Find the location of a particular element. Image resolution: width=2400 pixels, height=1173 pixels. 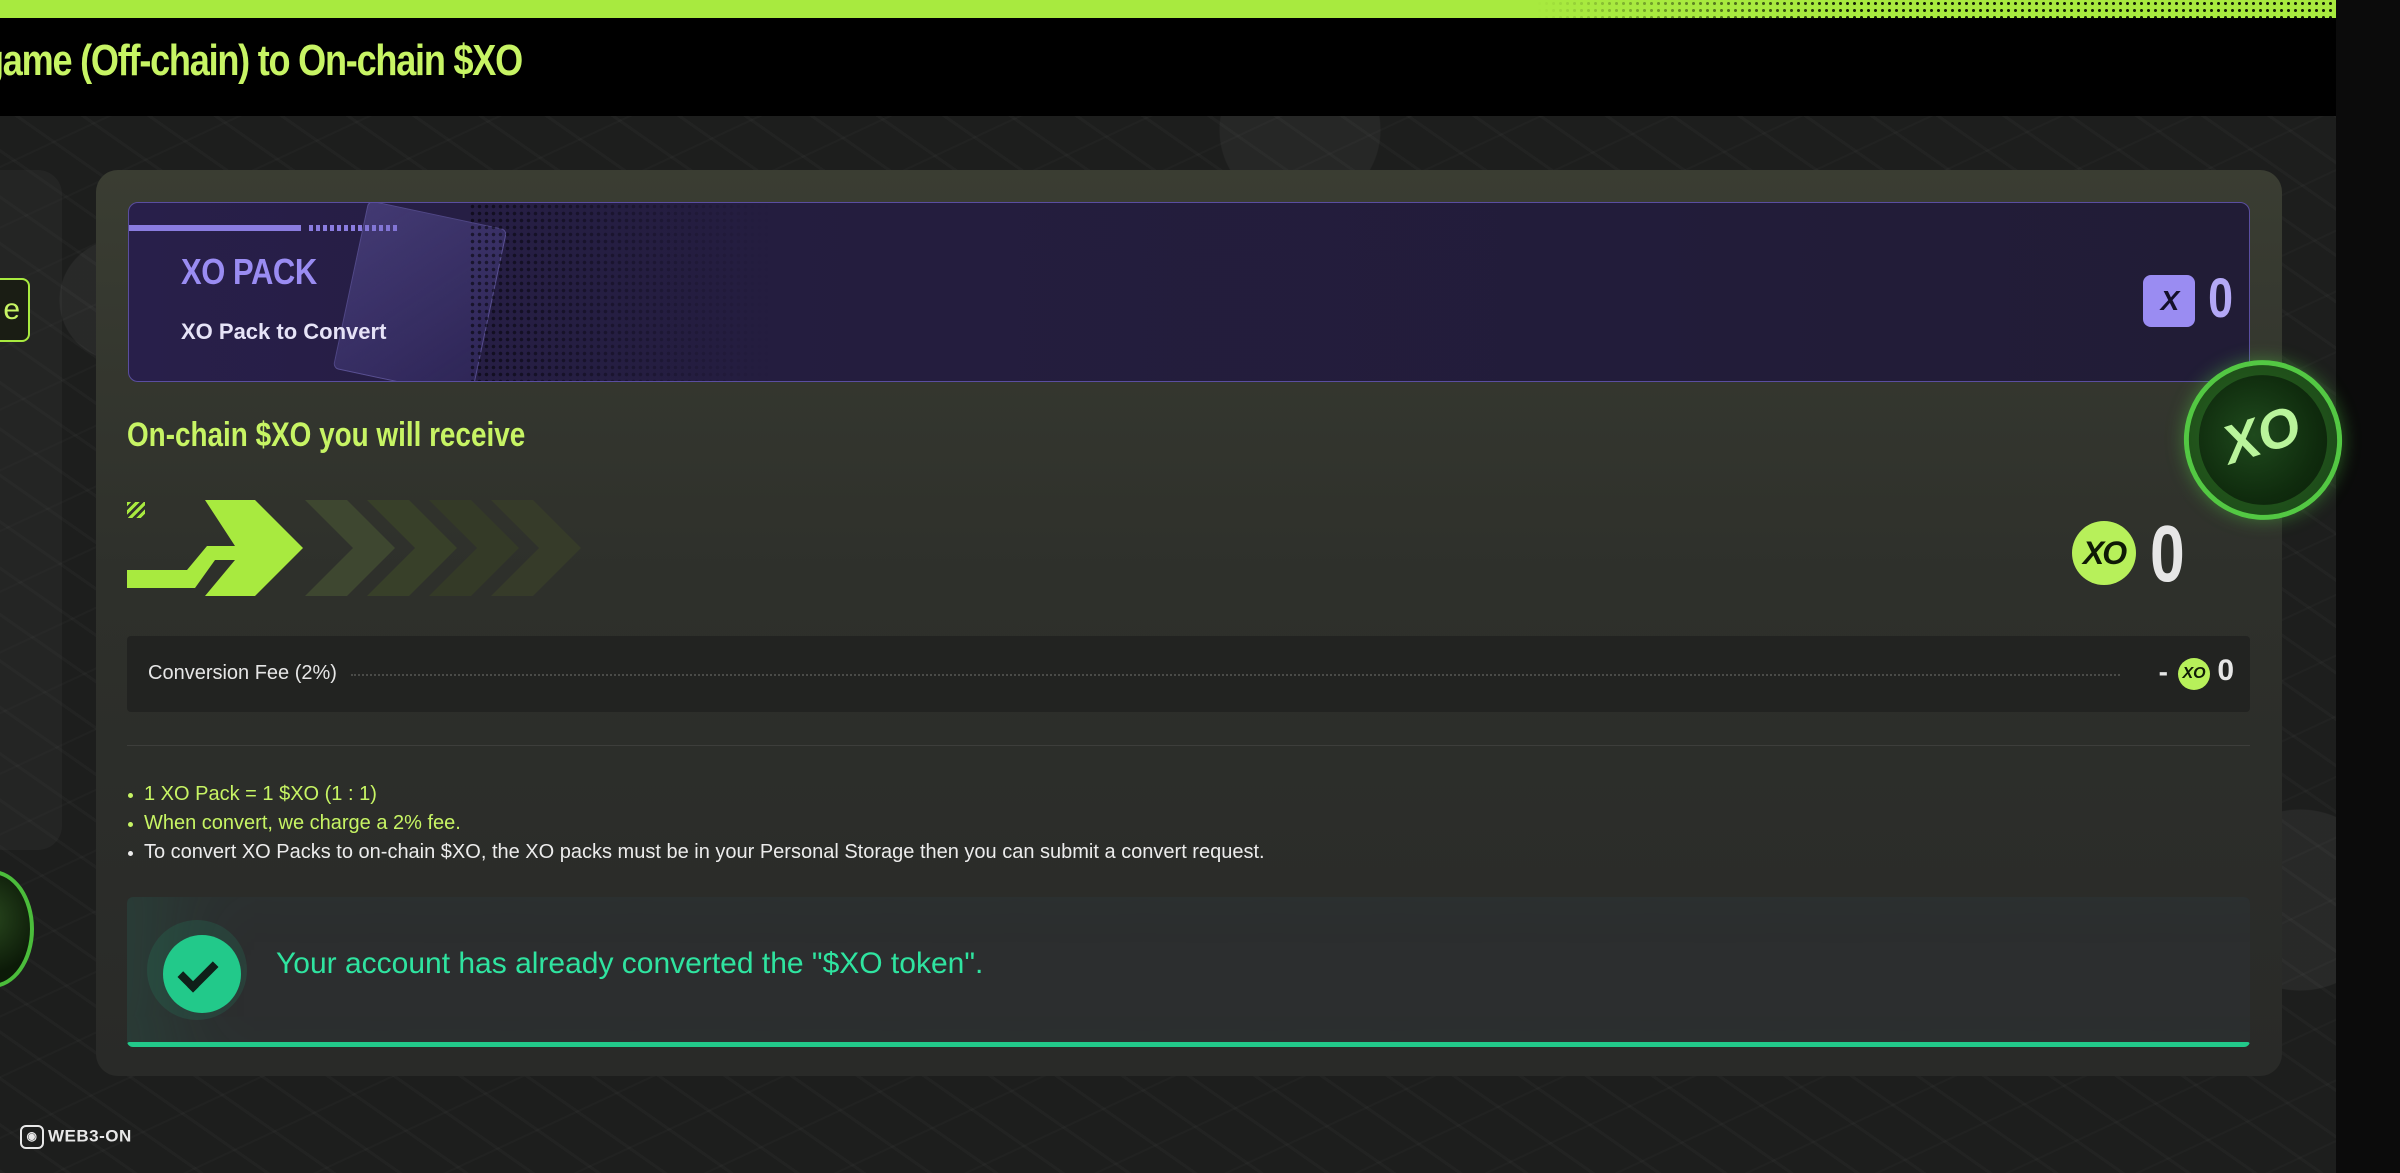

top-accent-bar is located at coordinates (1168, 9).